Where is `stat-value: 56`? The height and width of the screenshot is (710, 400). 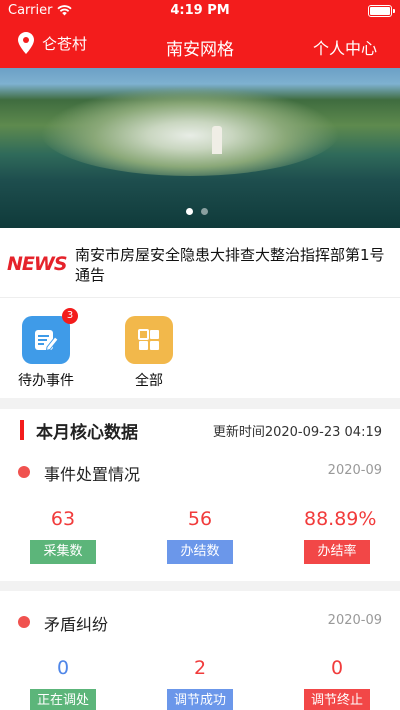 stat-value: 56 is located at coordinates (200, 519).